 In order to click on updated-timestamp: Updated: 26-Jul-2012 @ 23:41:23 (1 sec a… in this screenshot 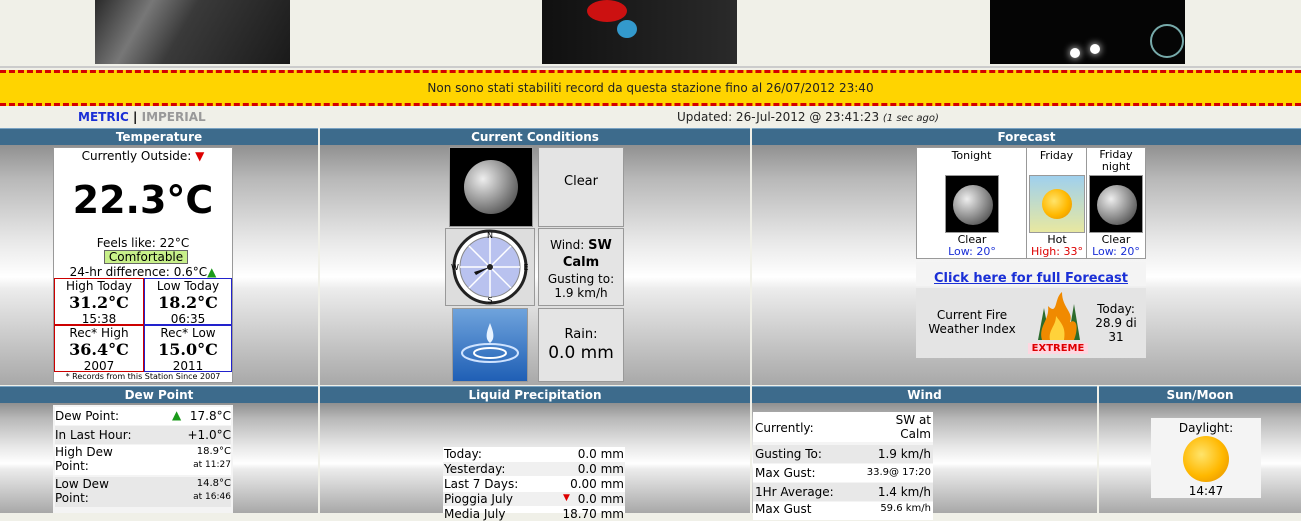, I will do `click(808, 117)`.